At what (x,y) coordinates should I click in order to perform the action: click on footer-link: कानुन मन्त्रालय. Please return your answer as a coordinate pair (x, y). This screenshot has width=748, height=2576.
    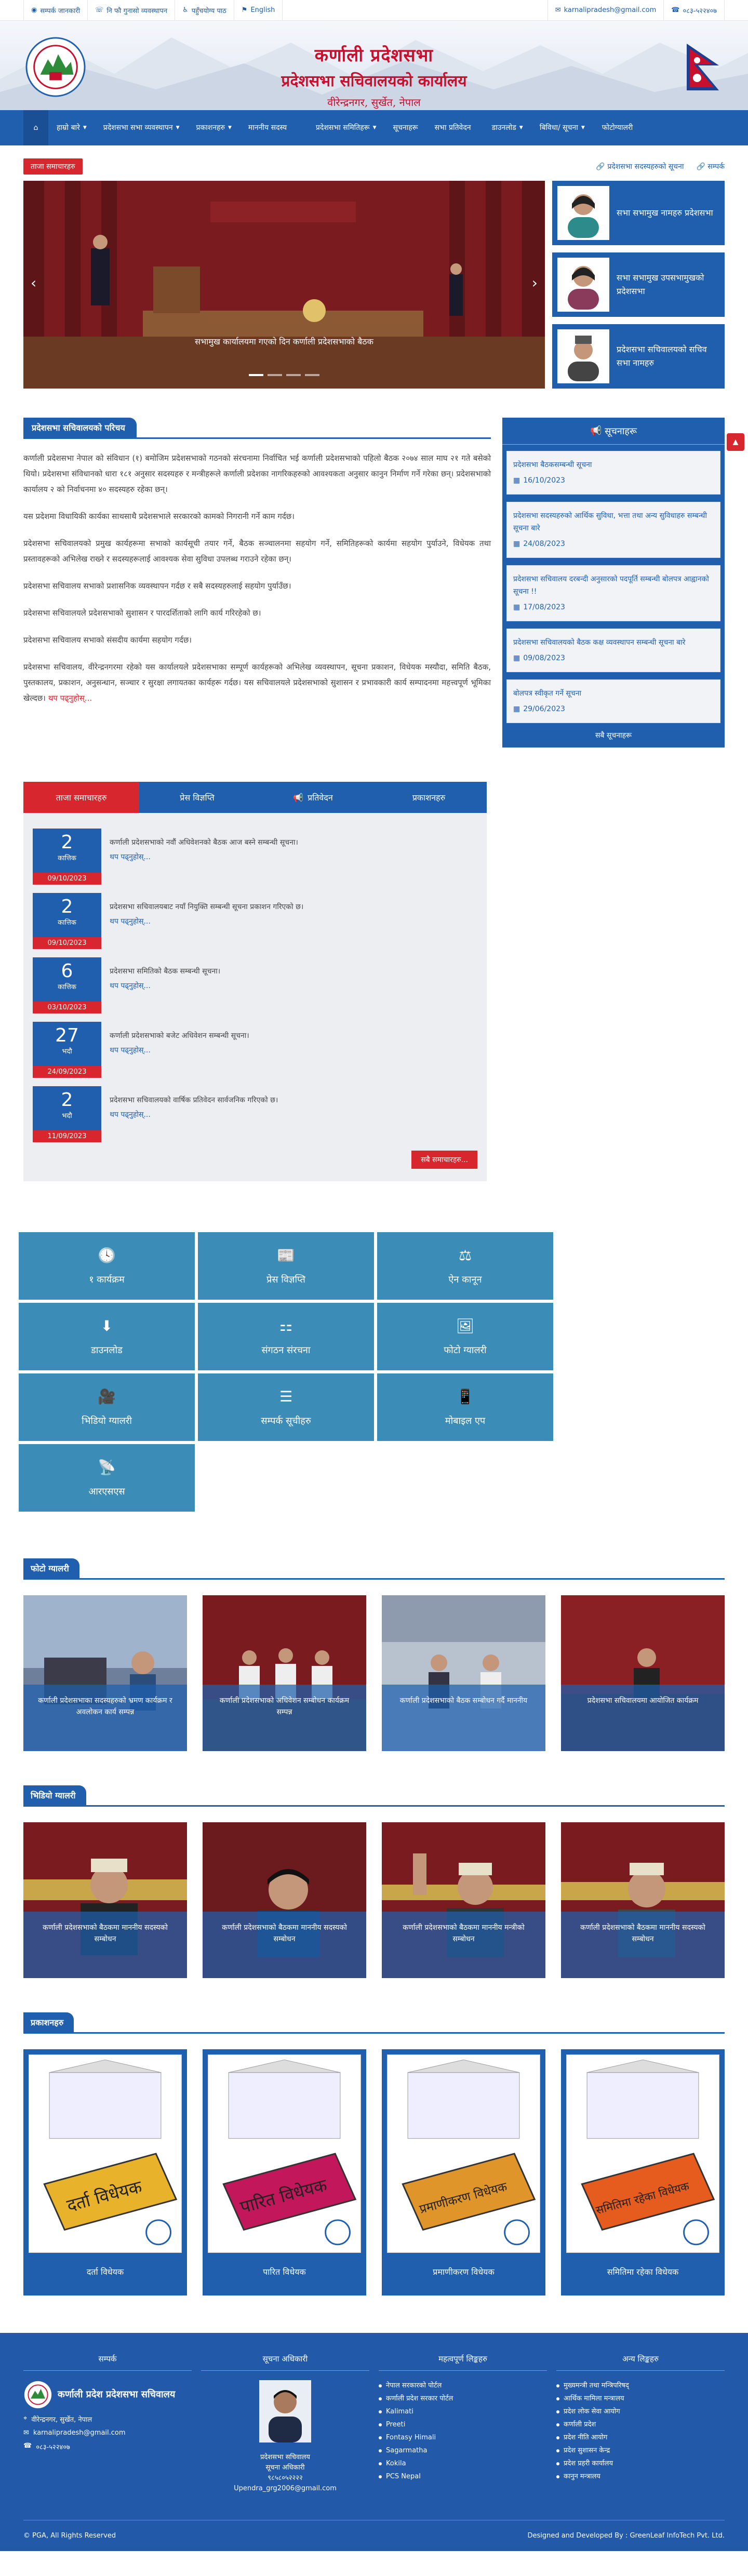
    Looking at the image, I should click on (640, 2476).